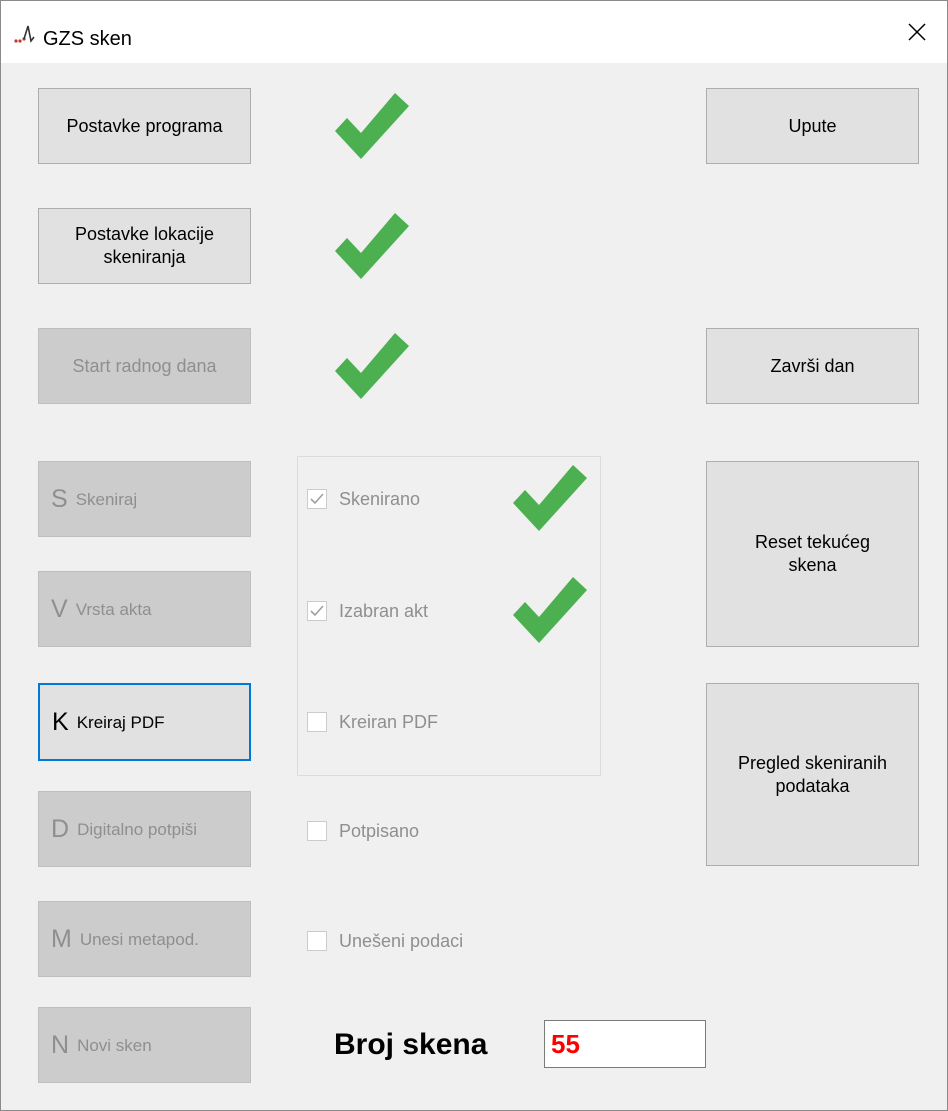  I want to click on status-data-entered-row: Unešeni podaci, so click(385, 941).